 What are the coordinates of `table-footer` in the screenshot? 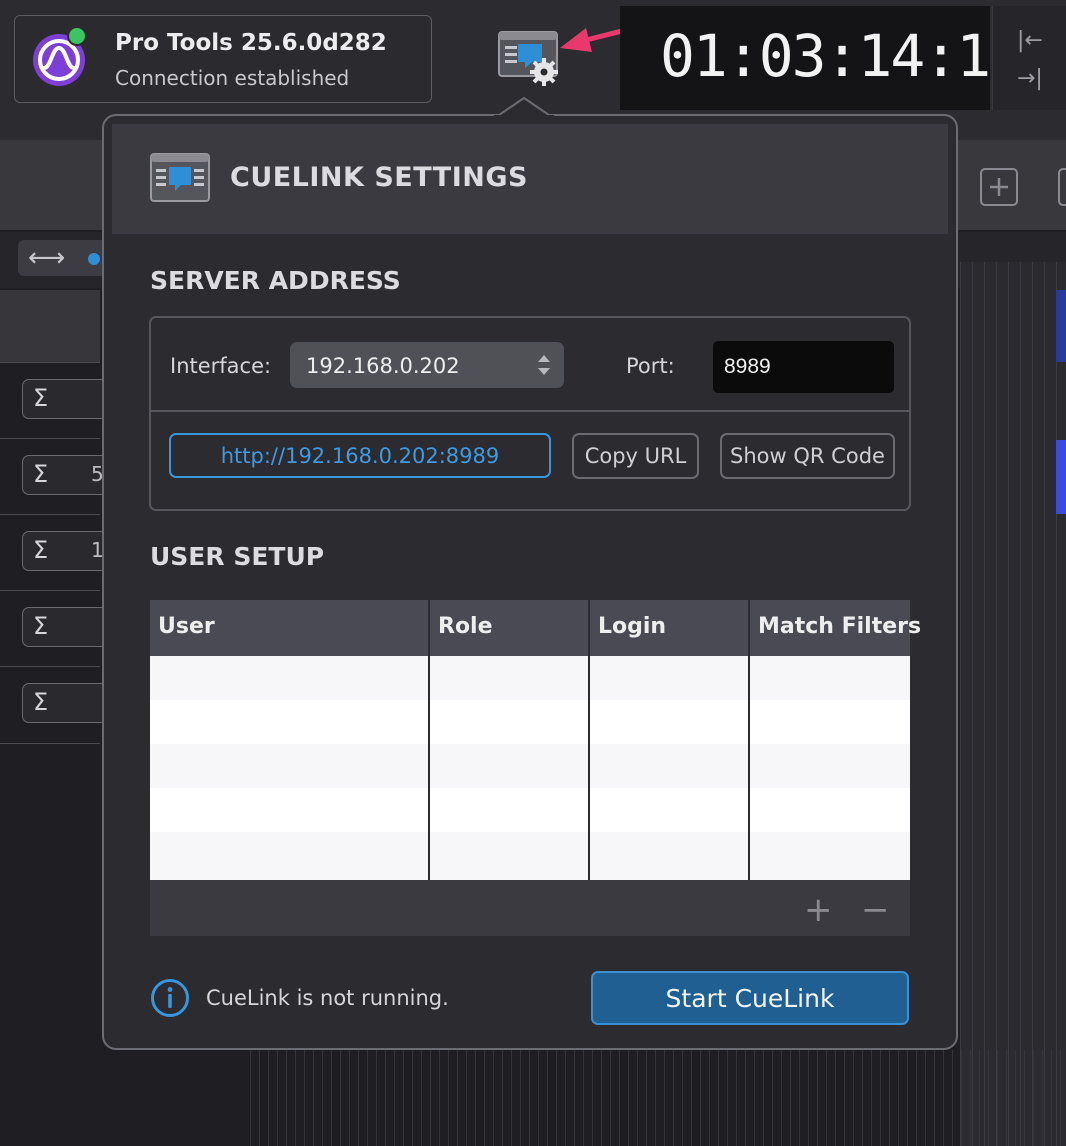 It's located at (530, 908).